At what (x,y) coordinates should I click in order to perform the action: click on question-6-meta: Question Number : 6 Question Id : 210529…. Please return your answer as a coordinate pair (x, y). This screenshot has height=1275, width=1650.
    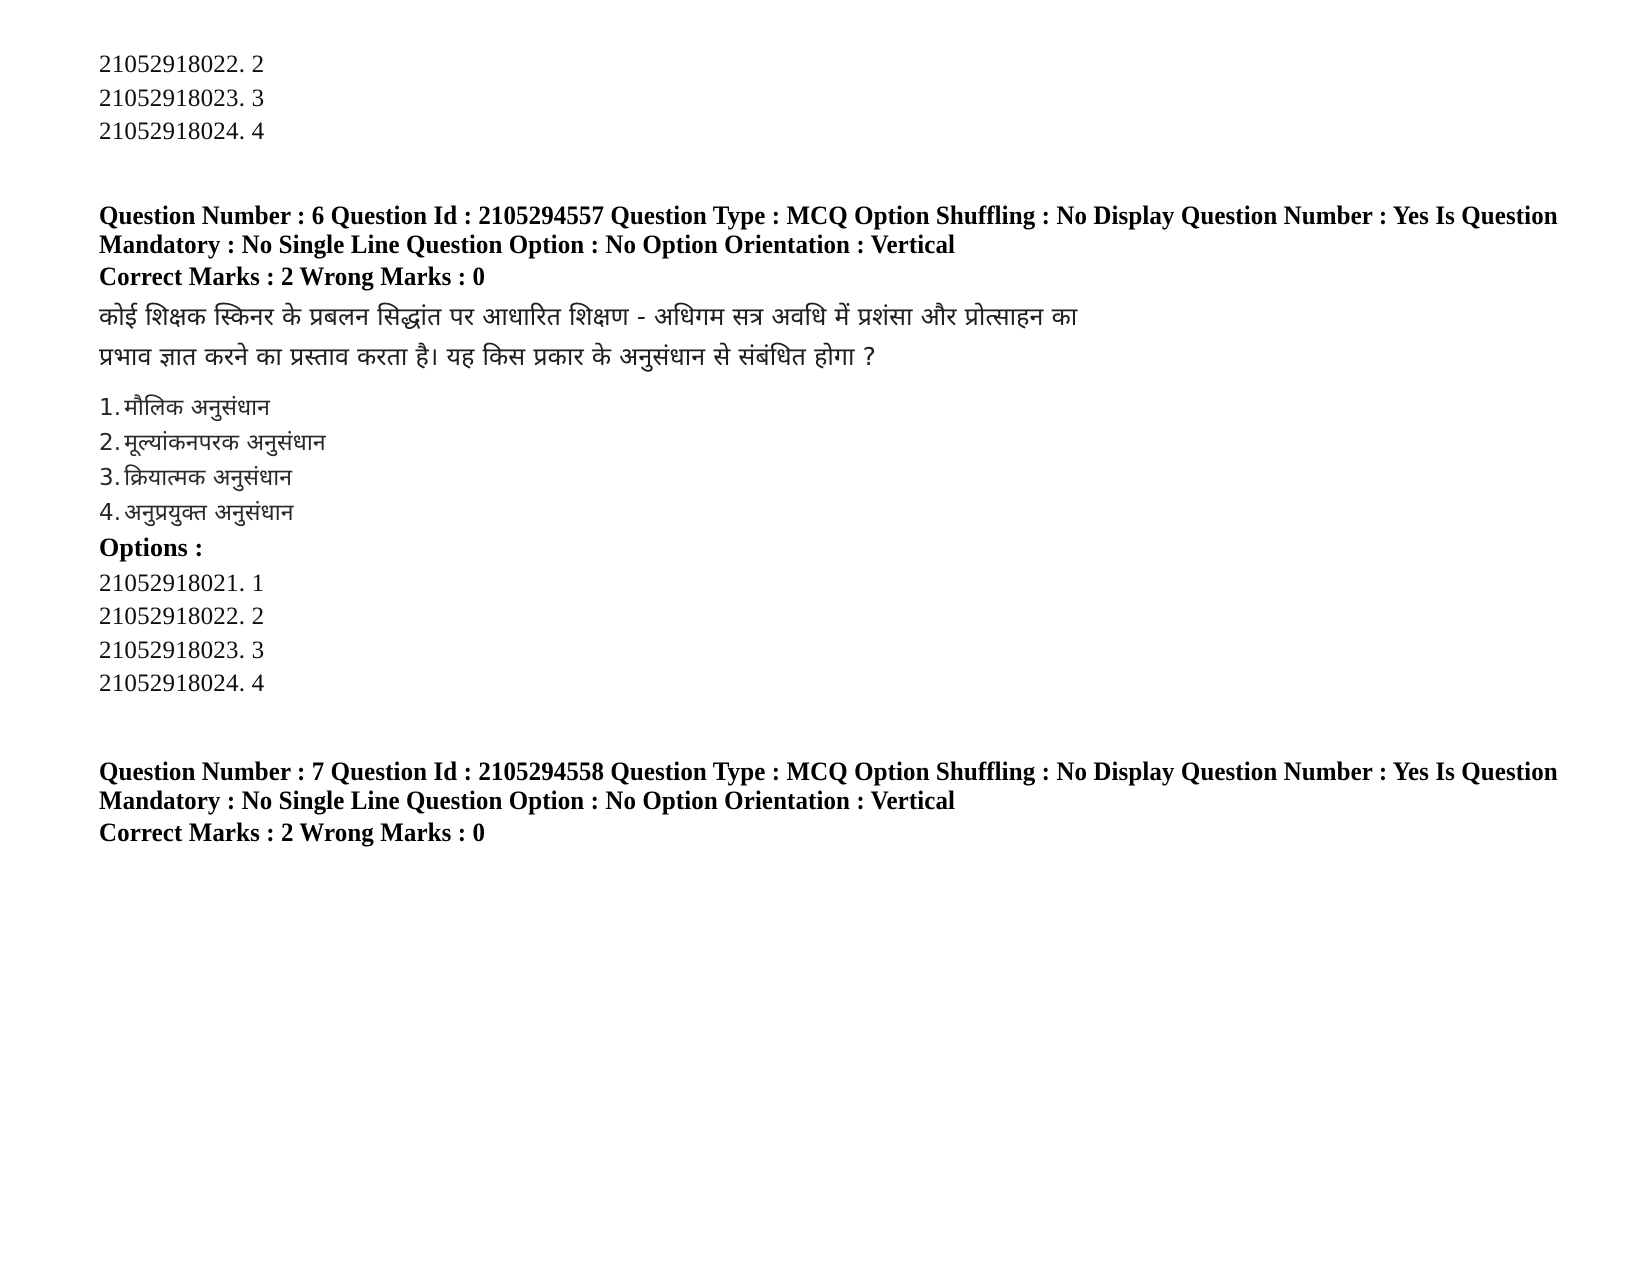
    Looking at the image, I should click on (828, 230).